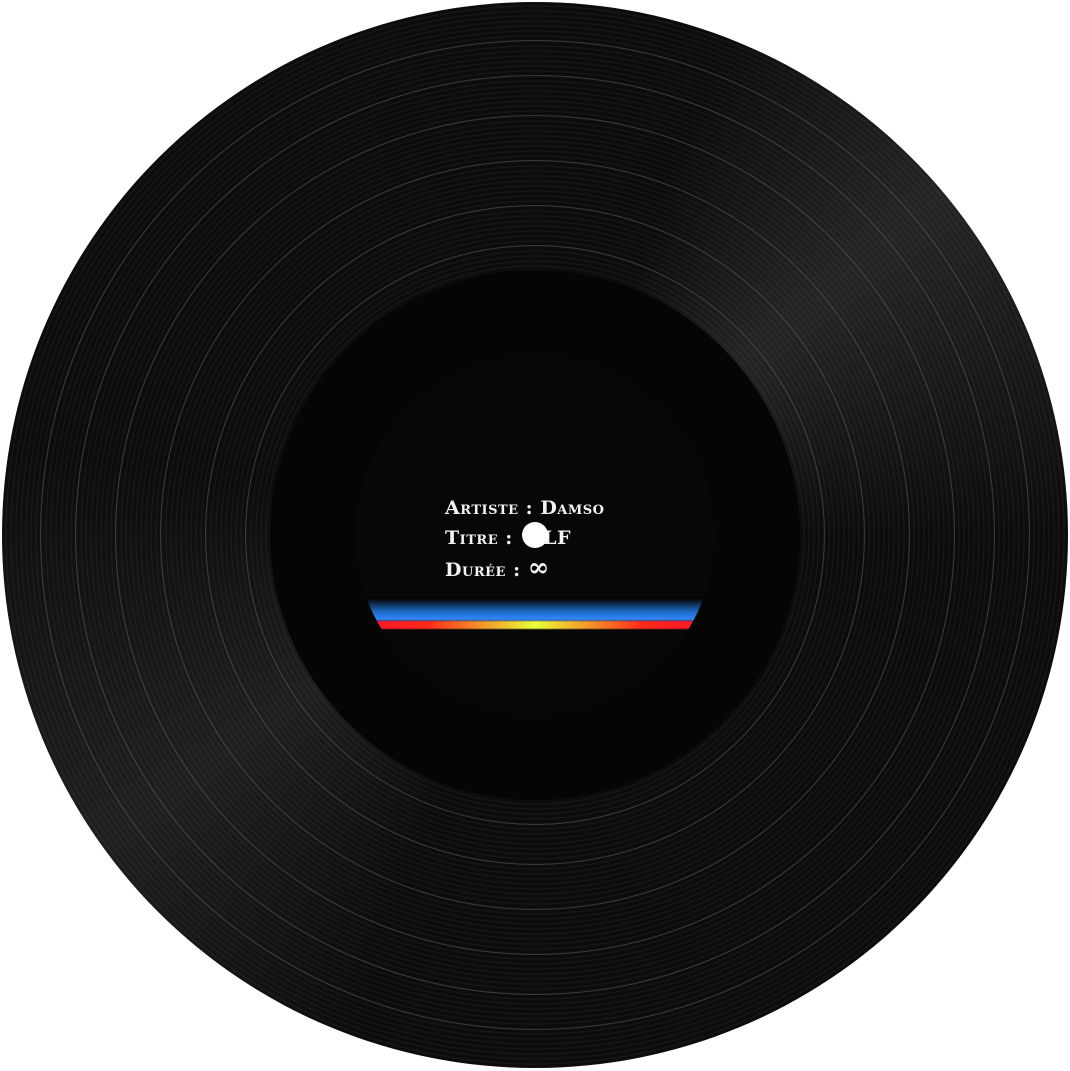 The width and height of the screenshot is (1070, 1071). Describe the element at coordinates (482, 508) in the screenshot. I see `artist-key: Artiste` at that location.